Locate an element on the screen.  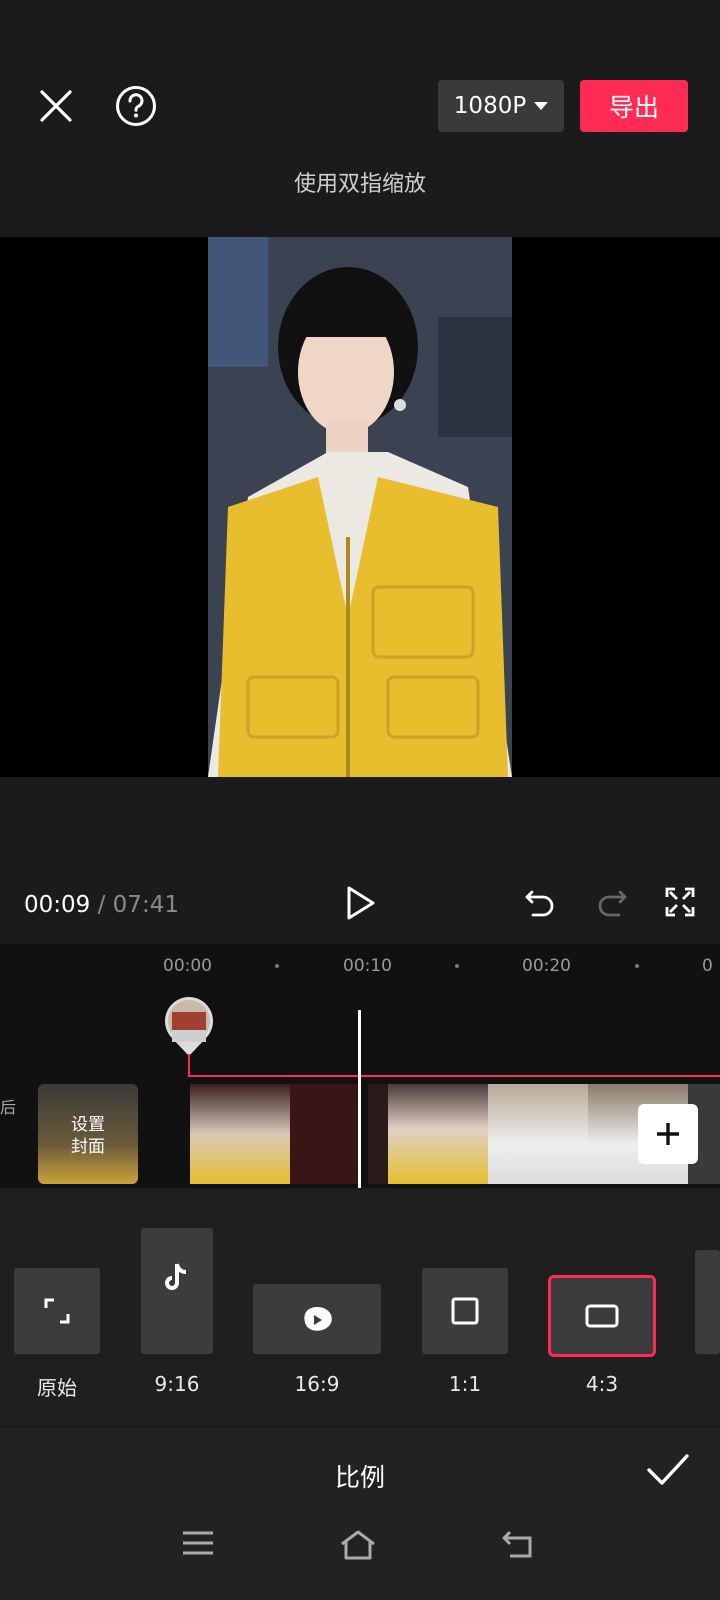
nav-menu-button is located at coordinates (202, 1548).